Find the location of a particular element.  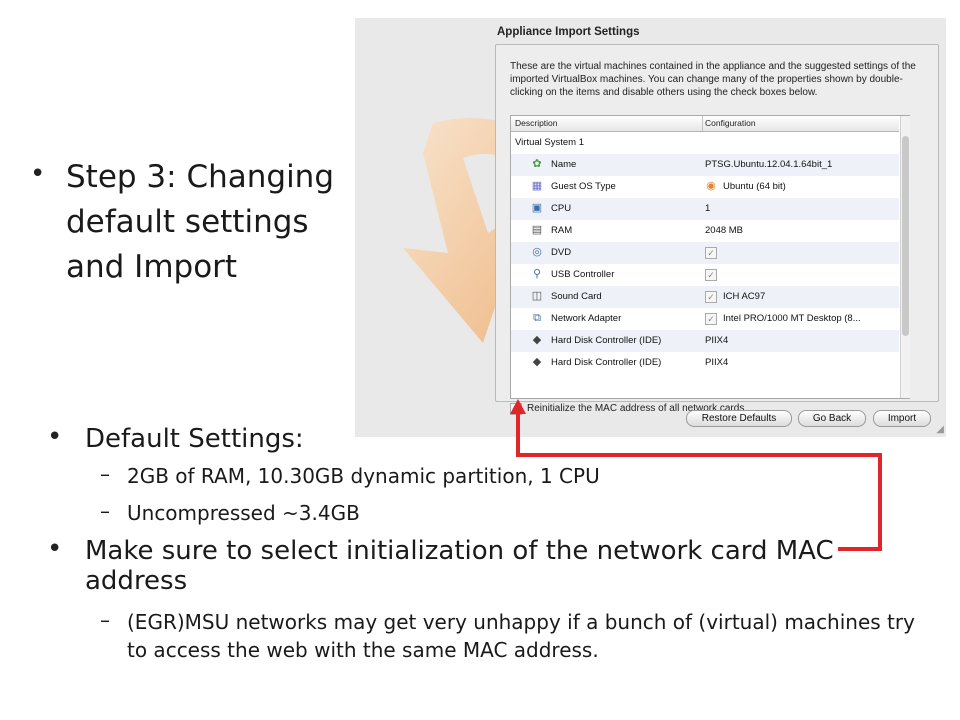

restore-defaults-button: Restore Defaults is located at coordinates (739, 418).